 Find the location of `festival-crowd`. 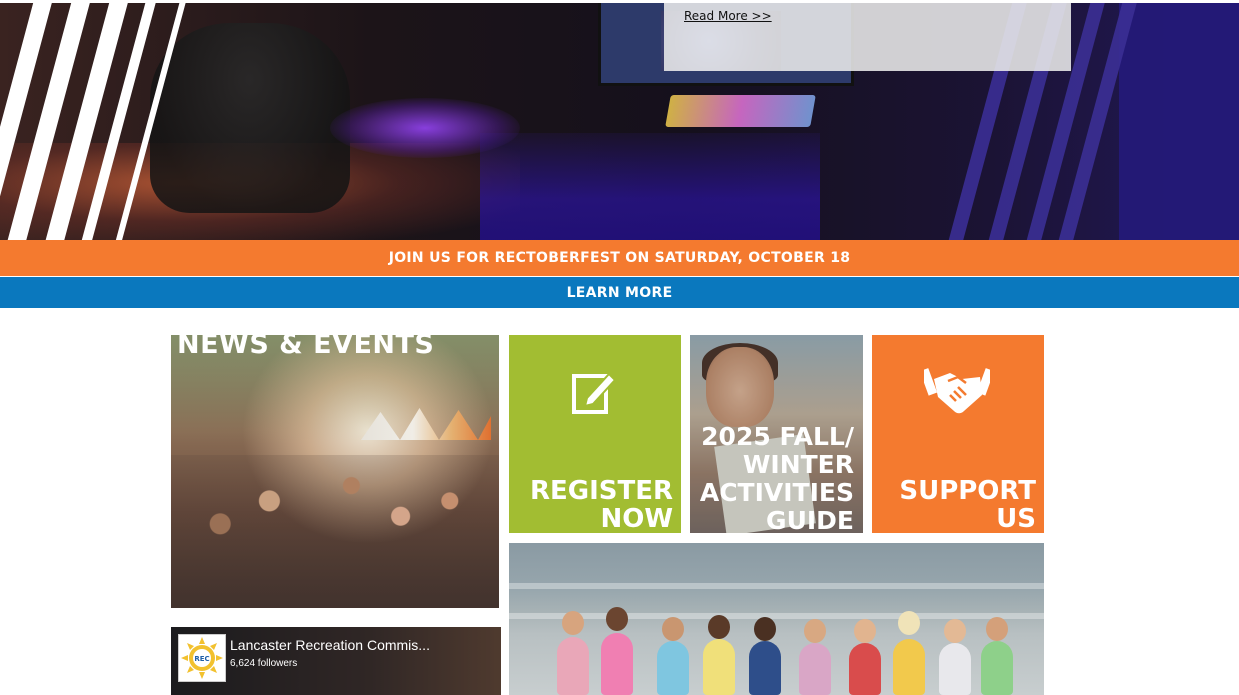

festival-crowd is located at coordinates (335, 531).